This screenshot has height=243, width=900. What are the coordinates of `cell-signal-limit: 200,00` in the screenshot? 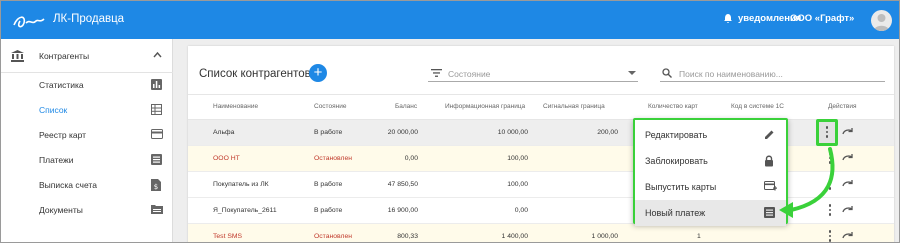 It's located at (607, 132).